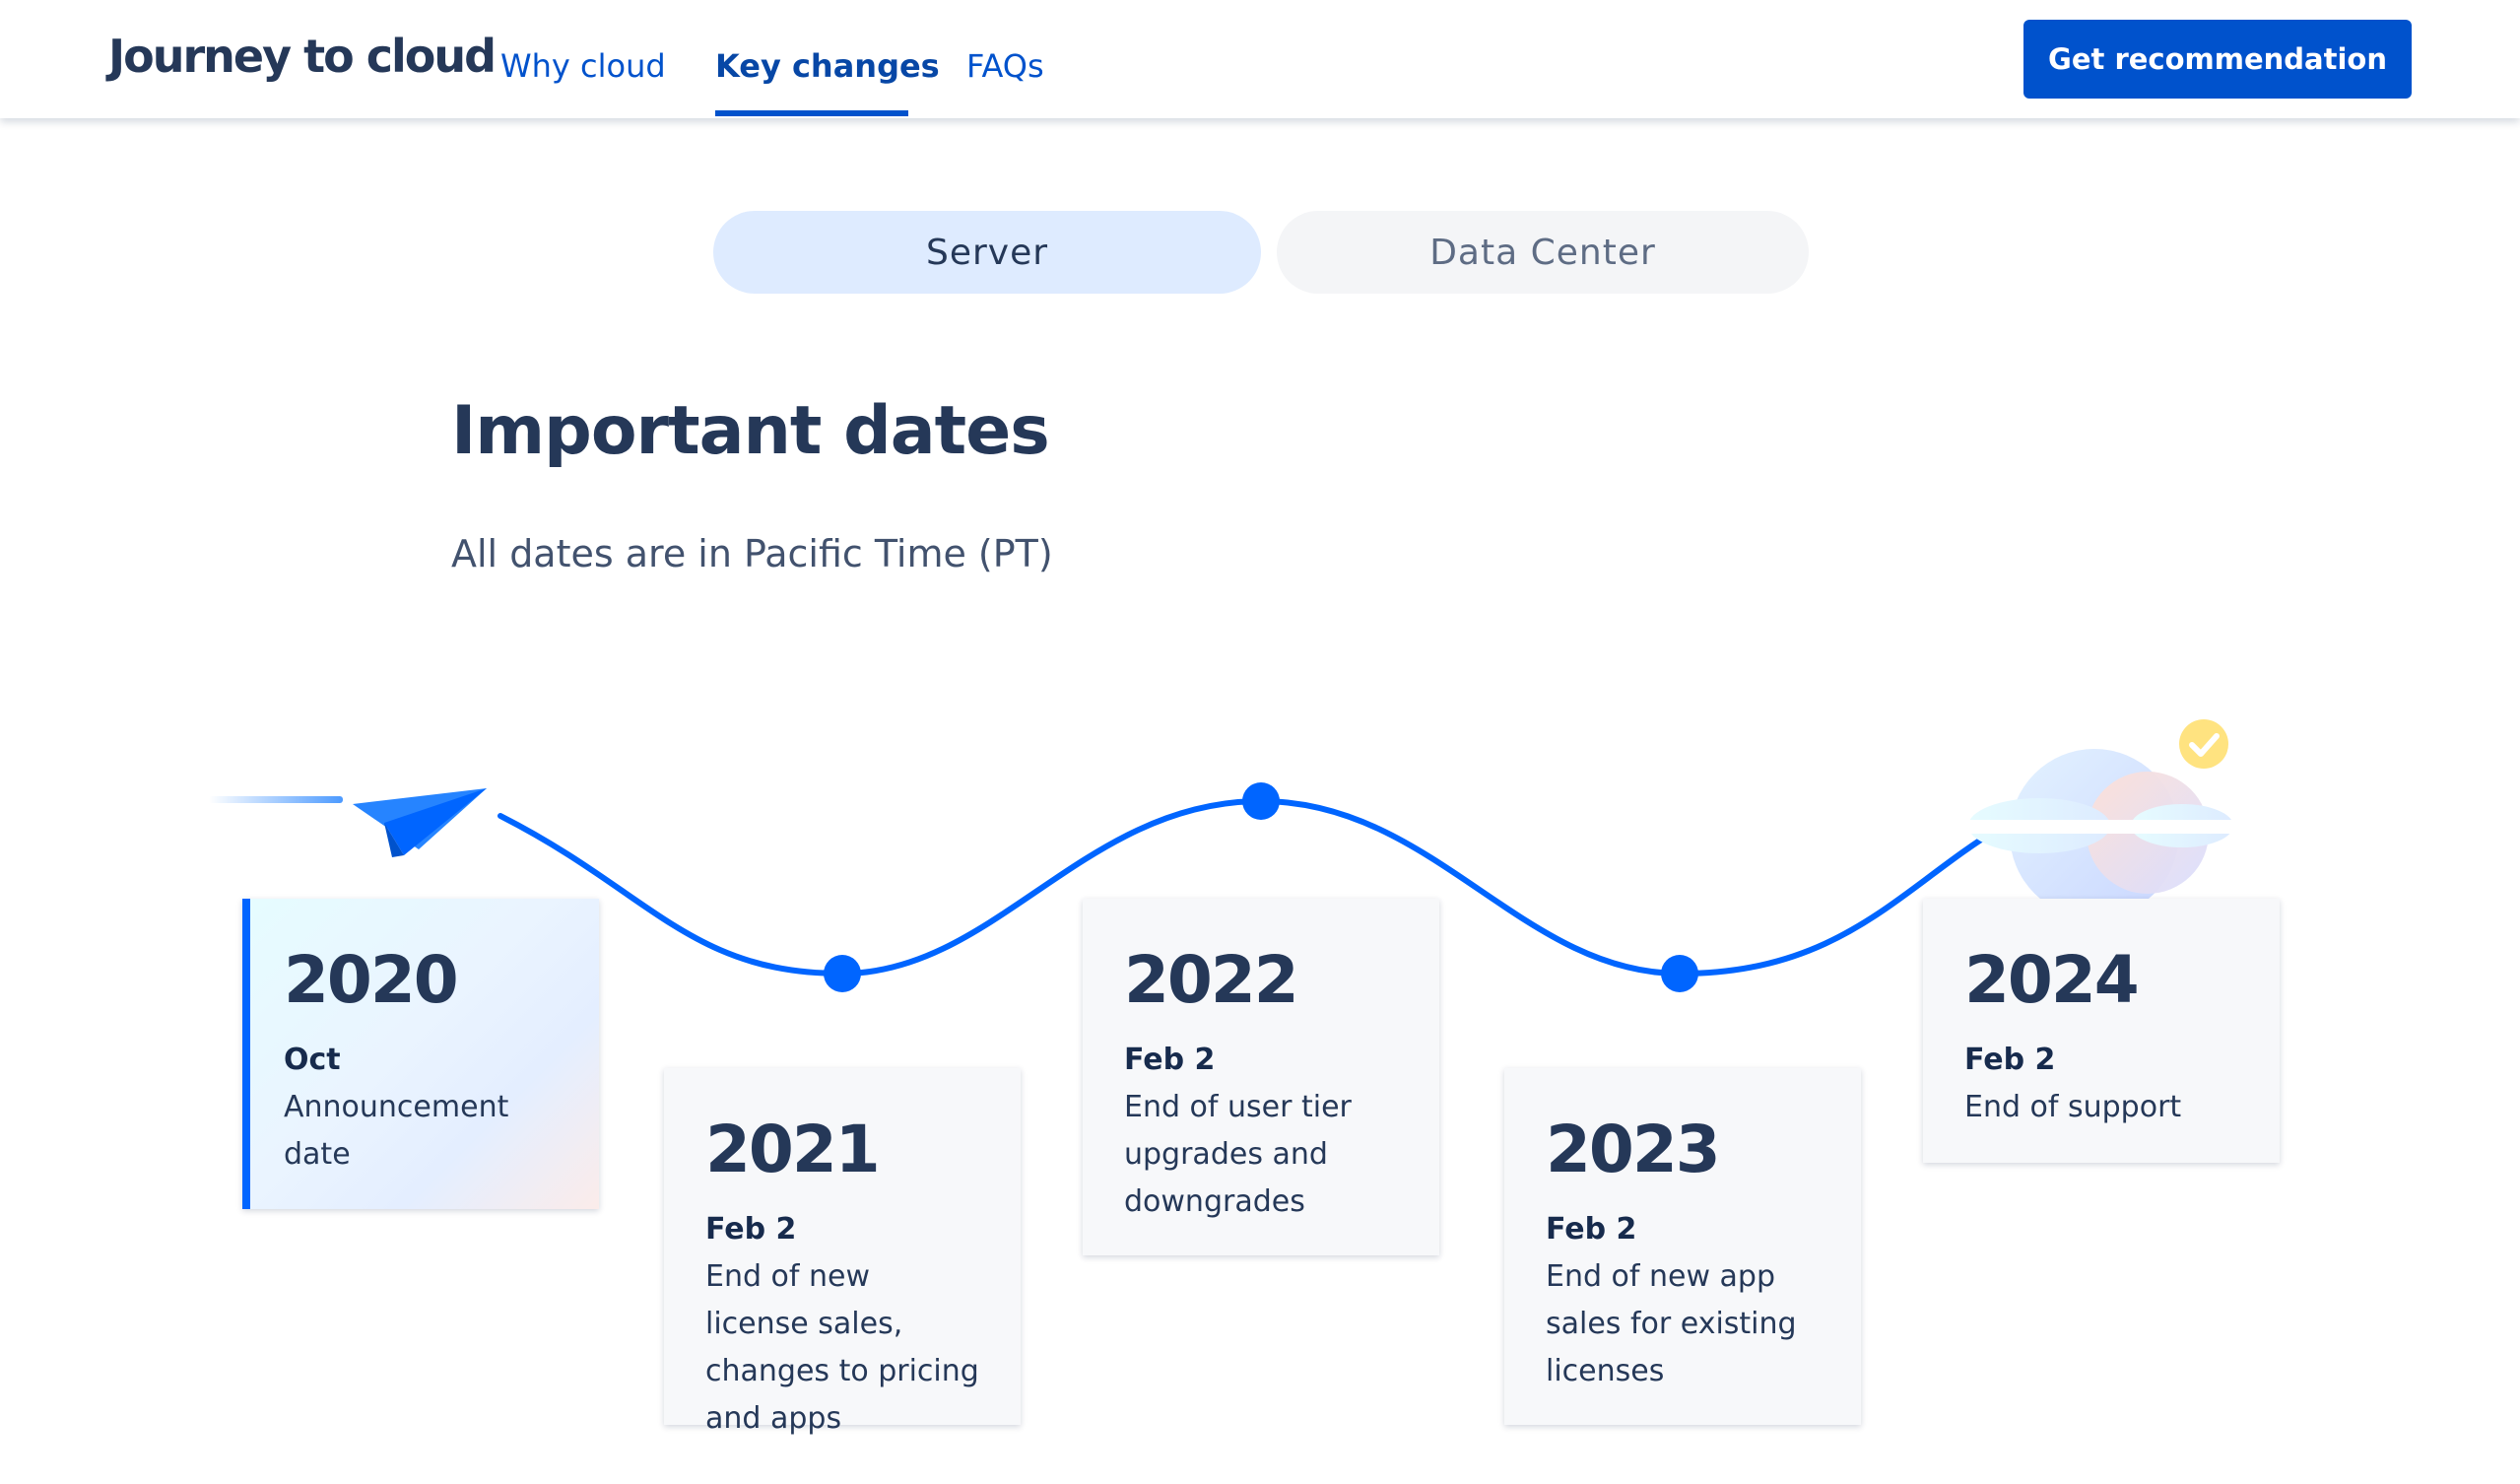 This screenshot has height=1484, width=2520. Describe the element at coordinates (371, 980) in the screenshot. I see `timeline-year: 2020` at that location.